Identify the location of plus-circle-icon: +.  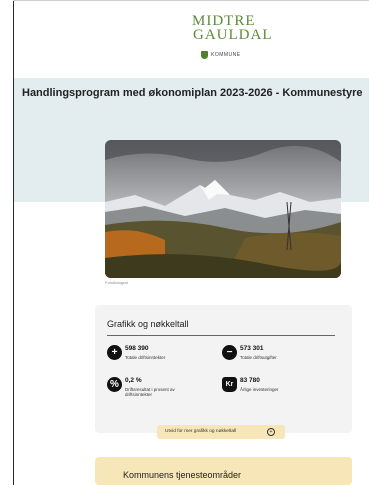
(114, 352).